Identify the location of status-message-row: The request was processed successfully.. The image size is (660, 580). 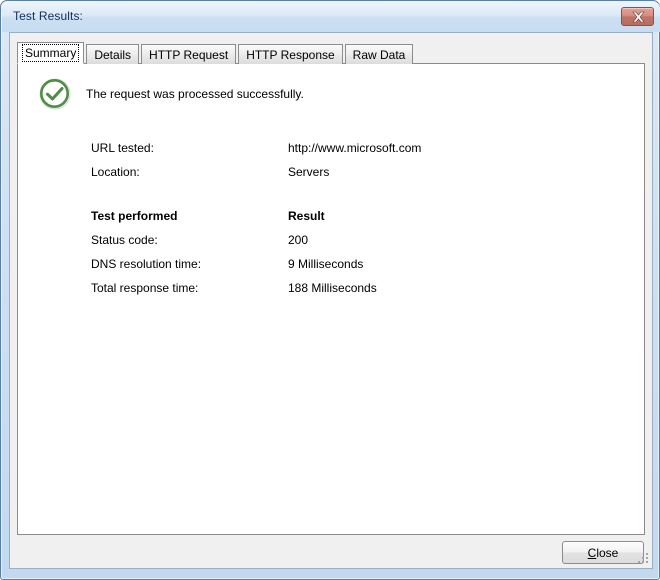
(171, 94).